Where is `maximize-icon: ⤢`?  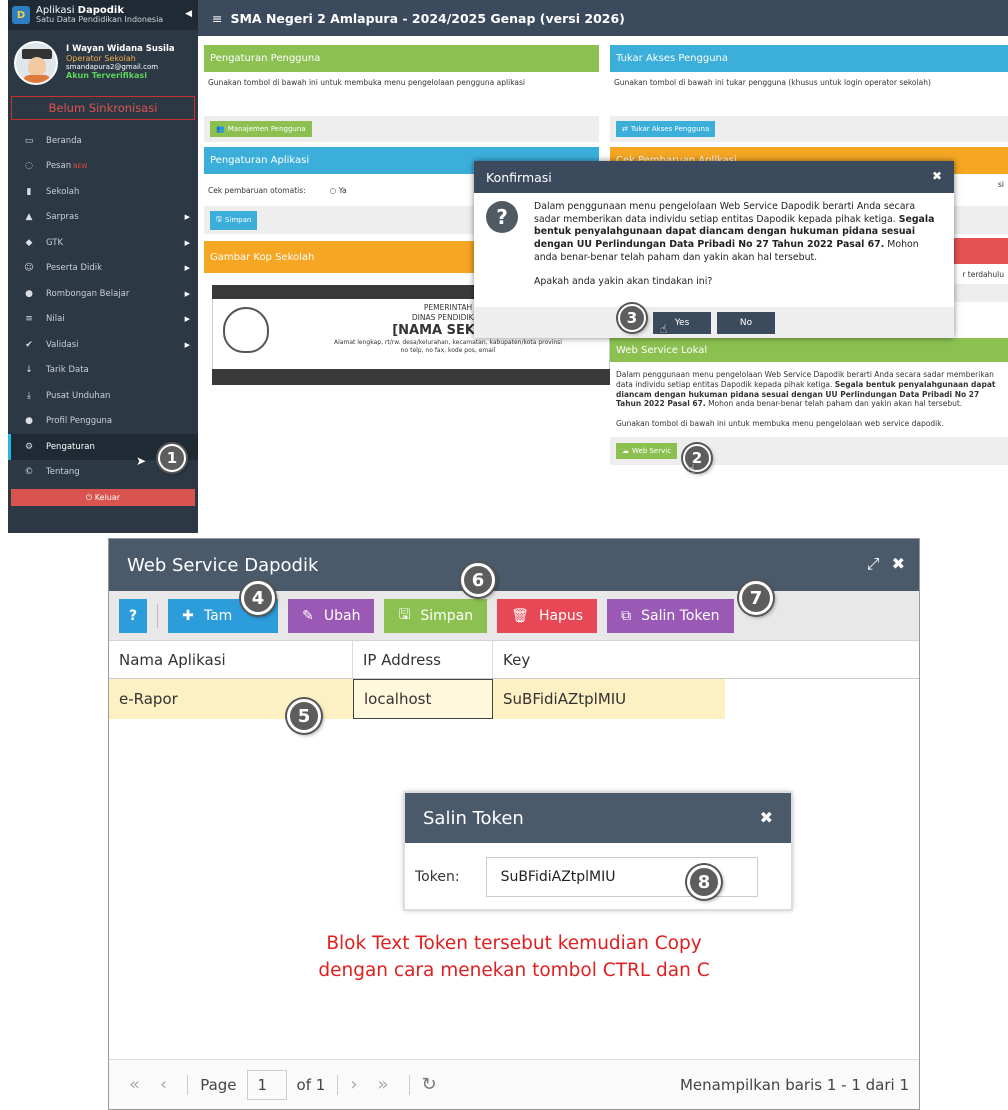 maximize-icon: ⤢ is located at coordinates (873, 564).